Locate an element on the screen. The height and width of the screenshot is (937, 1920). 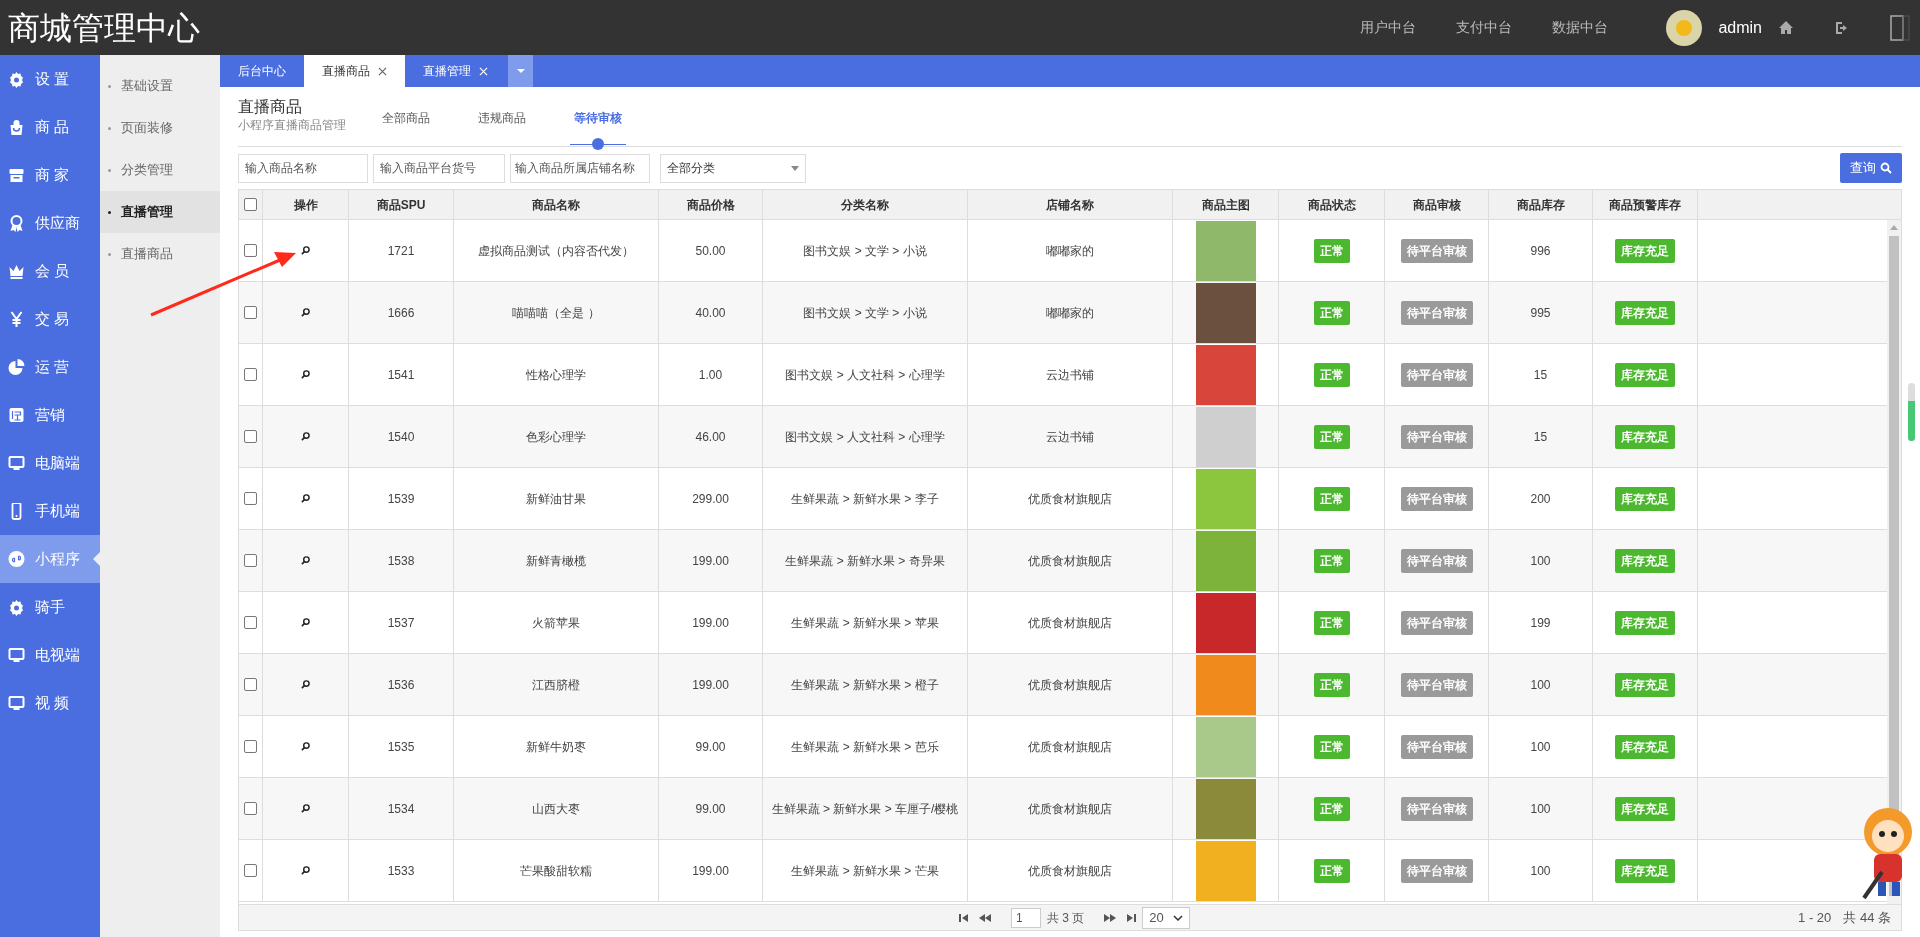
panel-icon is located at coordinates (1900, 27).